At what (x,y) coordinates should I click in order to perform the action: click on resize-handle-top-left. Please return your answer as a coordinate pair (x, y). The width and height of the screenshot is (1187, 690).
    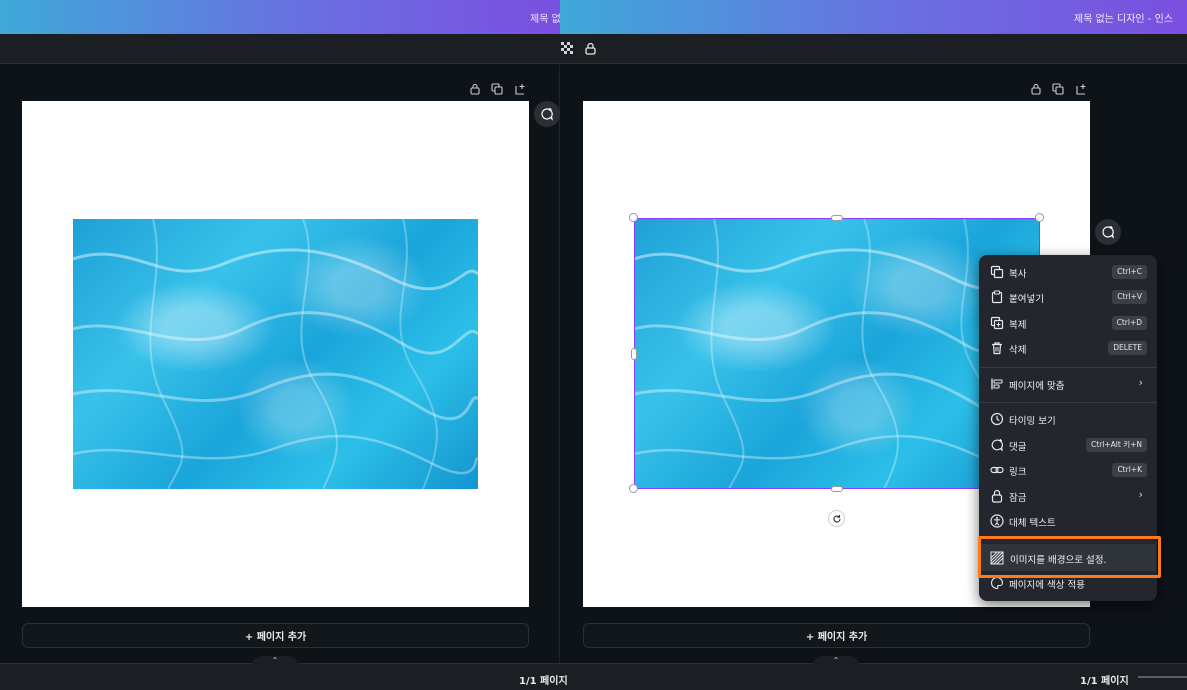
    Looking at the image, I should click on (633, 217).